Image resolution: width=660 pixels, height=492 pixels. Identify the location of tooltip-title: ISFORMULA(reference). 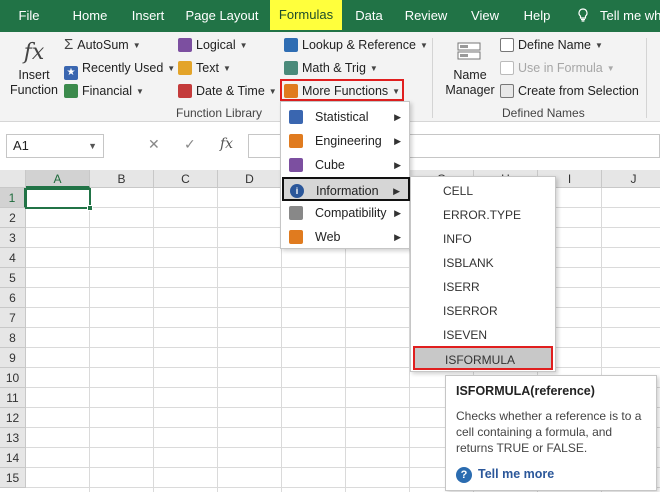
(525, 391).